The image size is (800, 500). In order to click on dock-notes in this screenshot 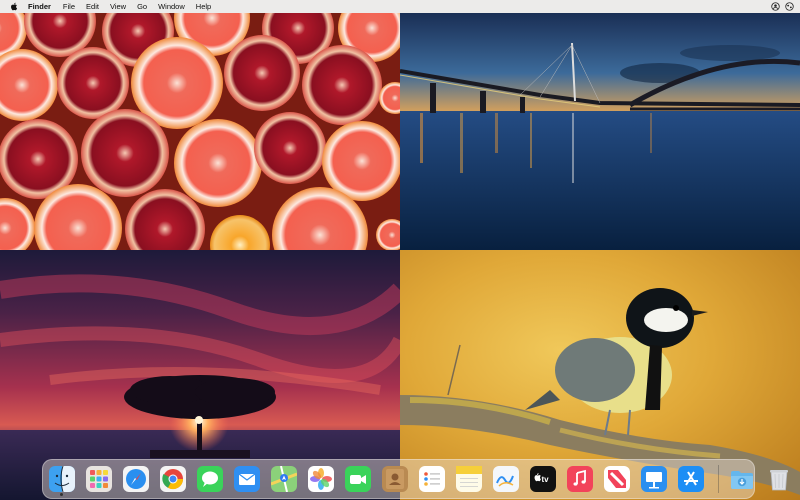, I will do `click(469, 479)`.